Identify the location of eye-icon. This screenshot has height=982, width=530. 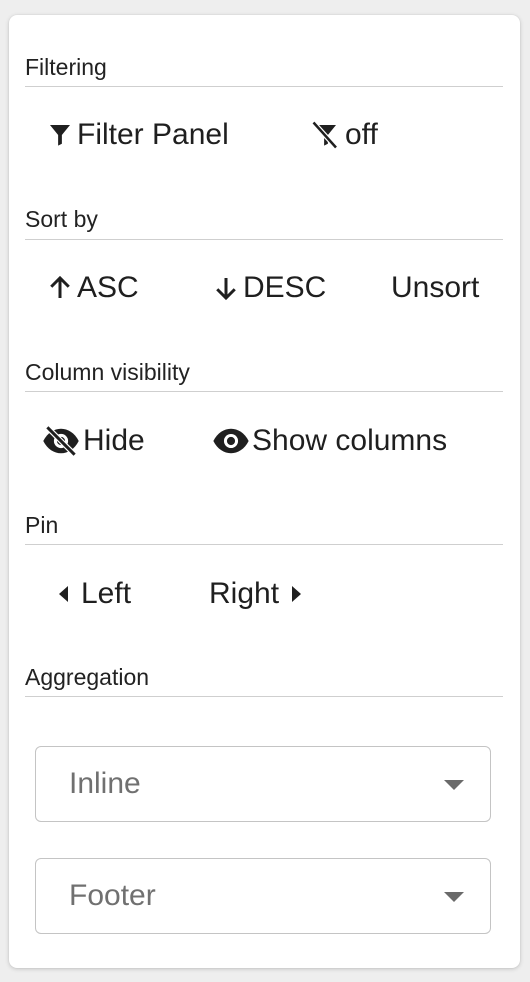
(231, 441).